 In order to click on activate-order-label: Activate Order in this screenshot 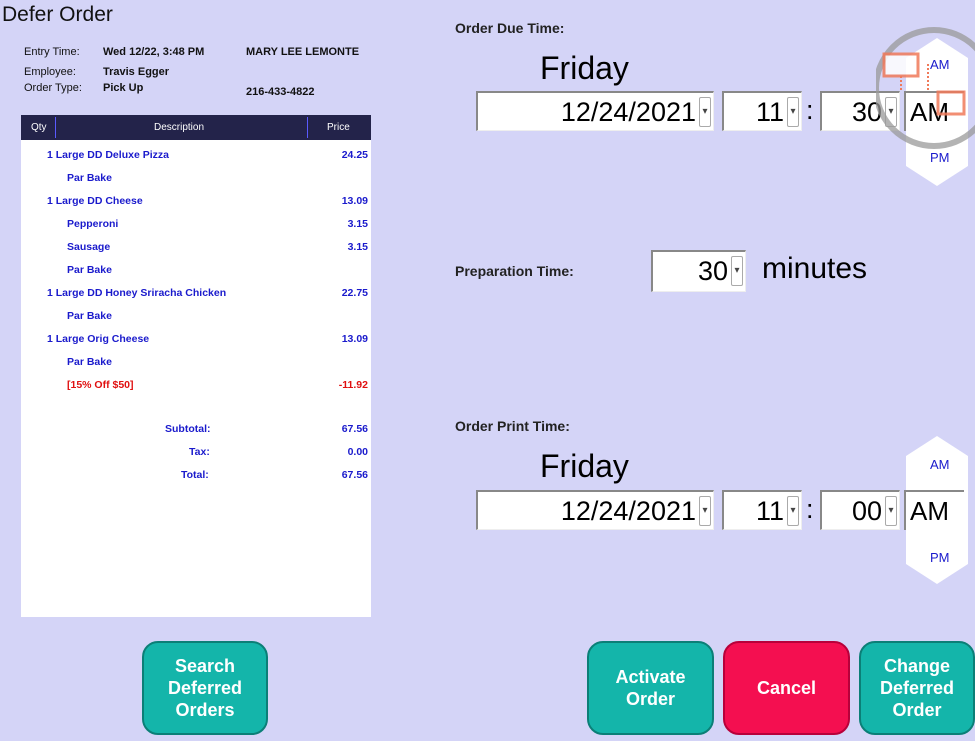, I will do `click(650, 688)`.